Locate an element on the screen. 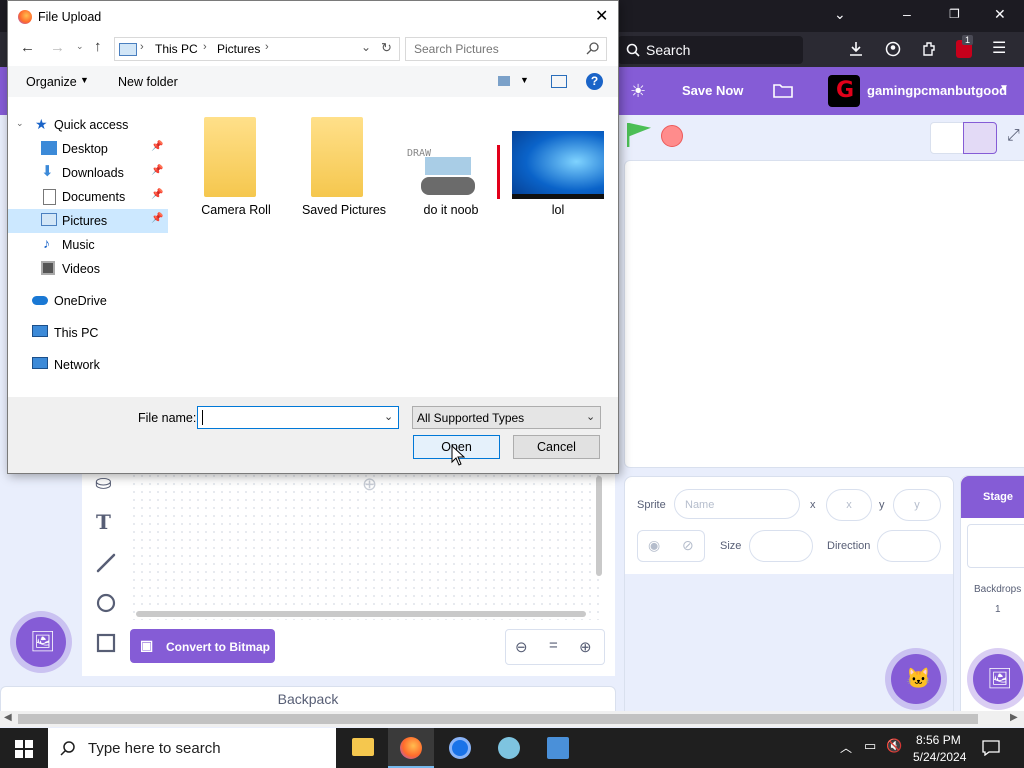  scroll-right-icon: ▶ is located at coordinates (1014, 717).